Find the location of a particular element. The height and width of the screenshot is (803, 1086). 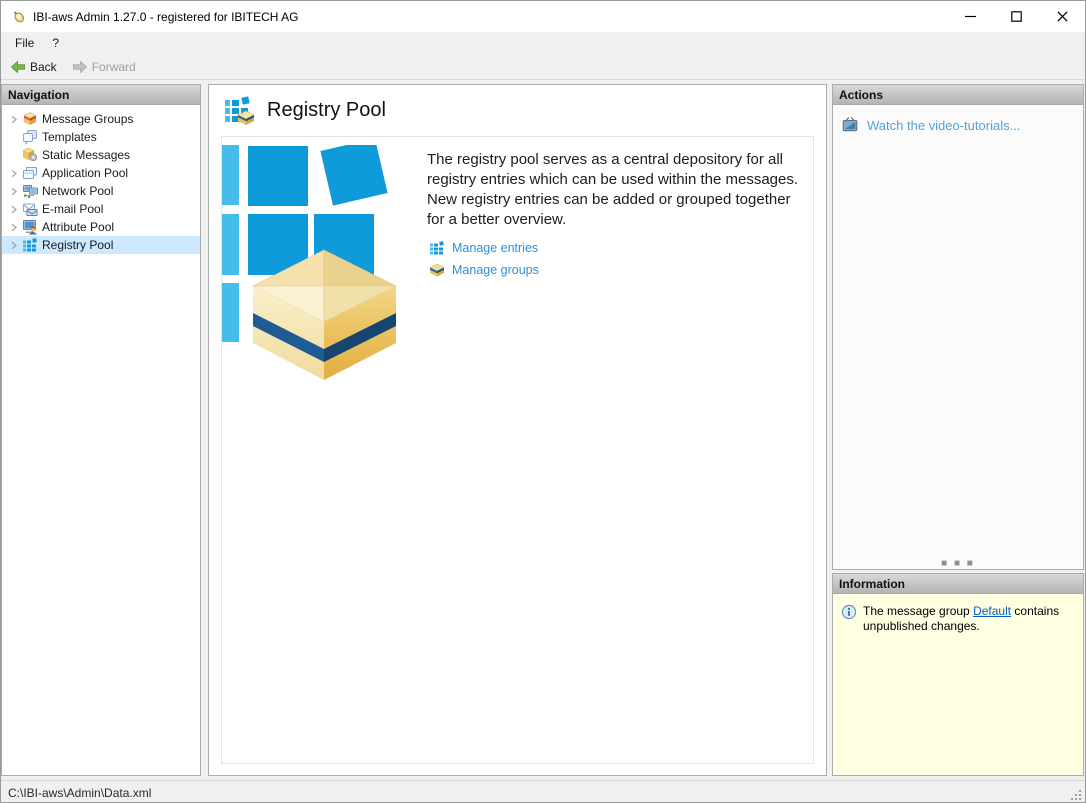

manage-entries-label: Manage entries is located at coordinates (495, 248).